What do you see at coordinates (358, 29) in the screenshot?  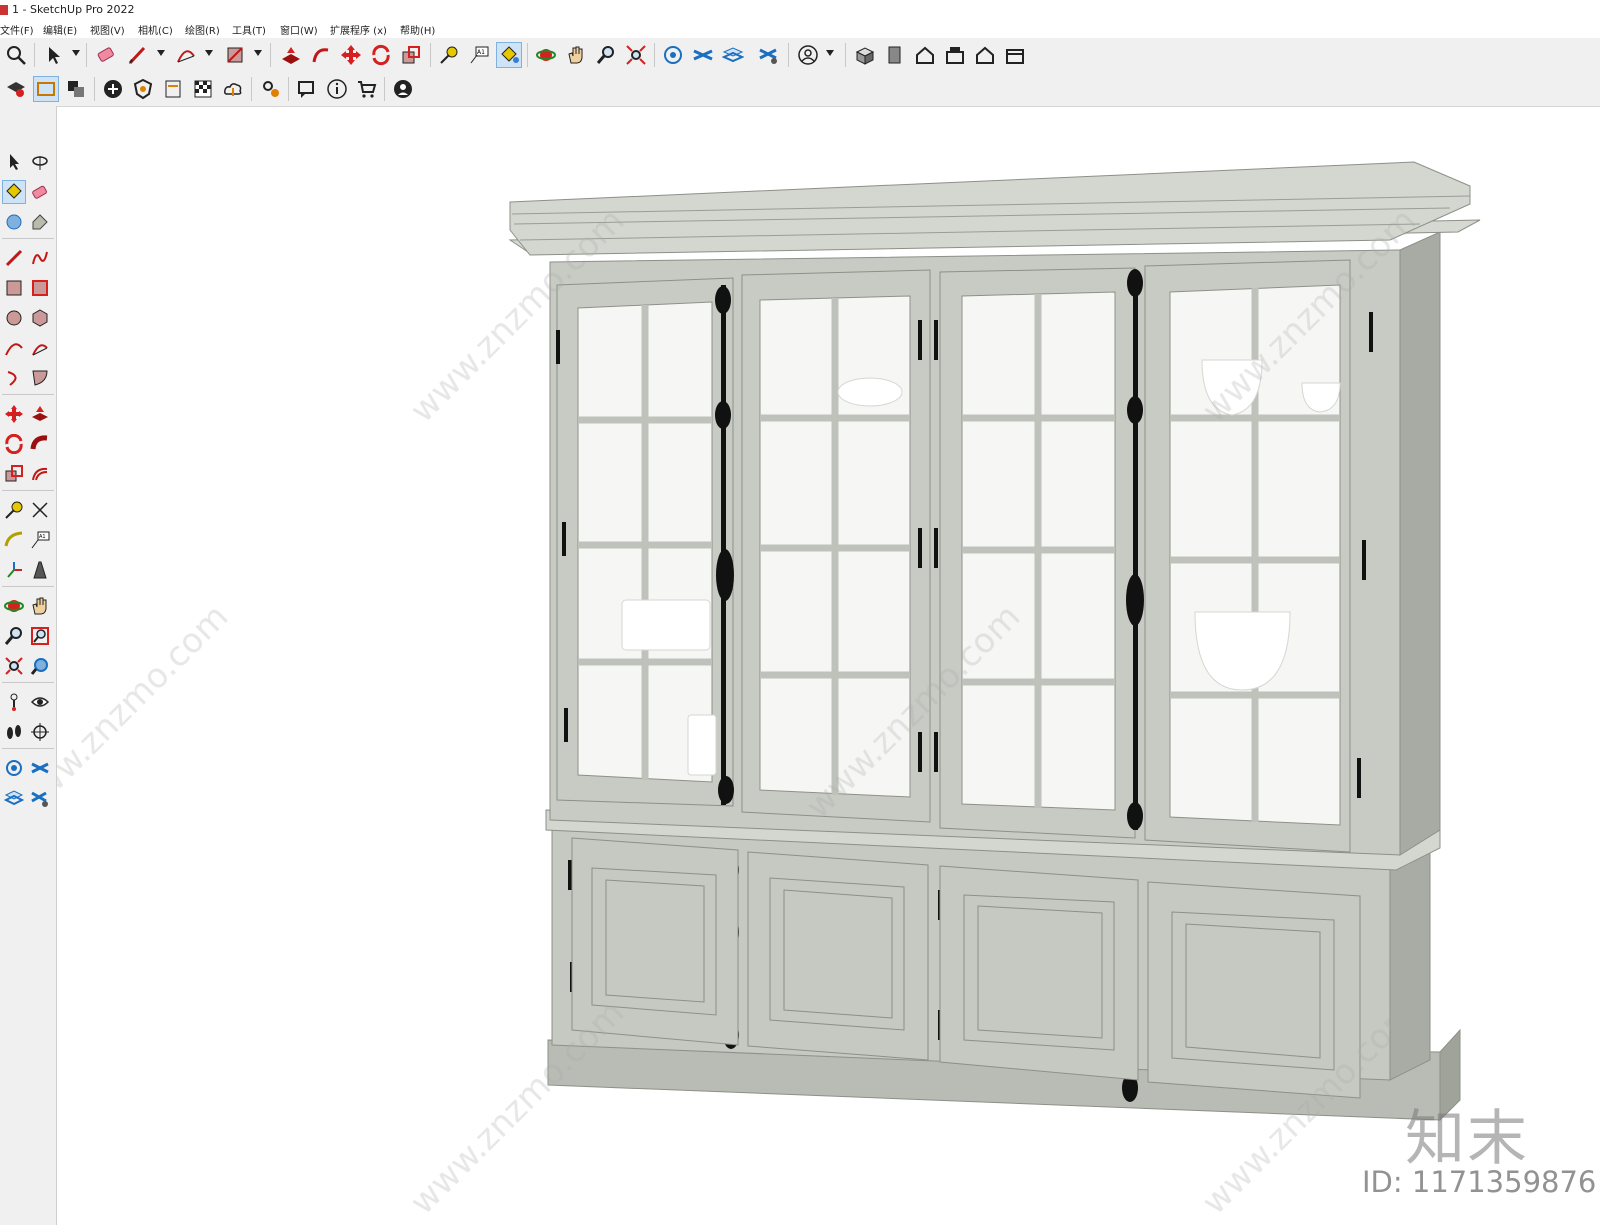 I see `menu-extensions: 扩展程序 (x)` at bounding box center [358, 29].